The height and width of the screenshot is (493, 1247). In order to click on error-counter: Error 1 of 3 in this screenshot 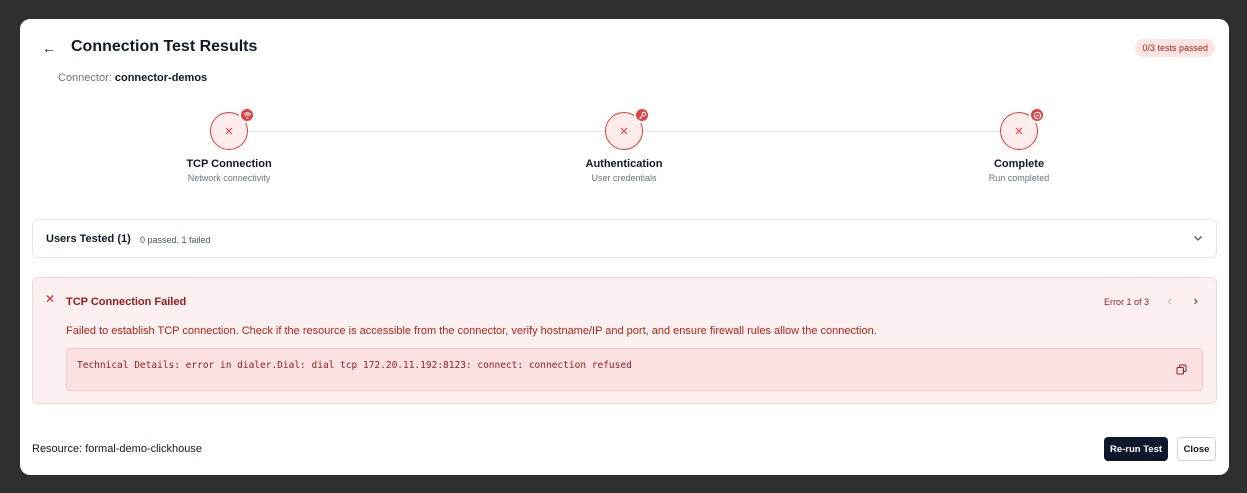, I will do `click(1126, 302)`.